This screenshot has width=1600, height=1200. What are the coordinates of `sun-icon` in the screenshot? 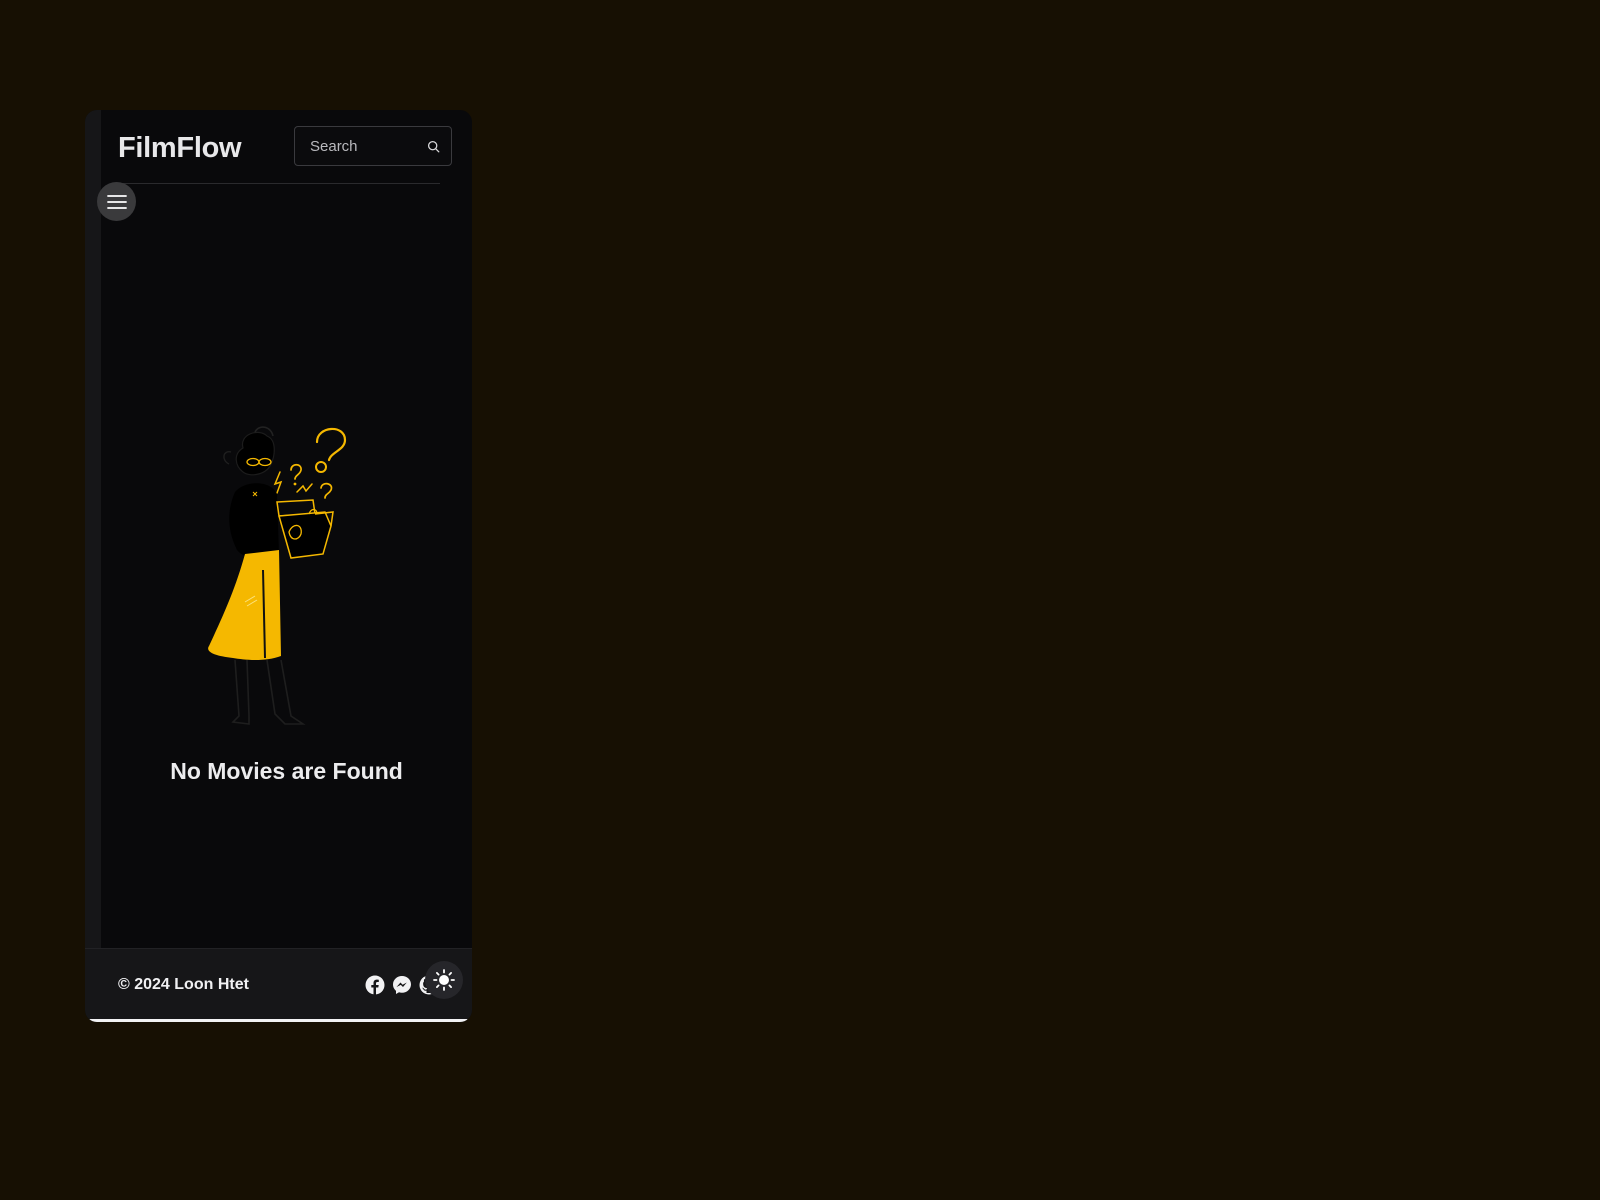 It's located at (444, 980).